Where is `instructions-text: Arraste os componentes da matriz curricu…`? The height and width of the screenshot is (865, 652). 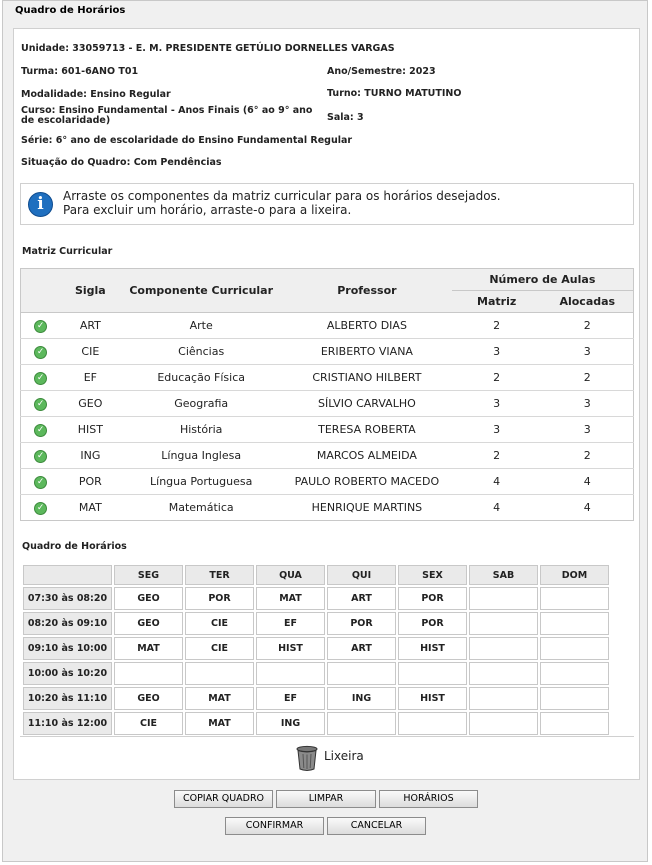 instructions-text: Arraste os componentes da matriz curricu… is located at coordinates (282, 203).